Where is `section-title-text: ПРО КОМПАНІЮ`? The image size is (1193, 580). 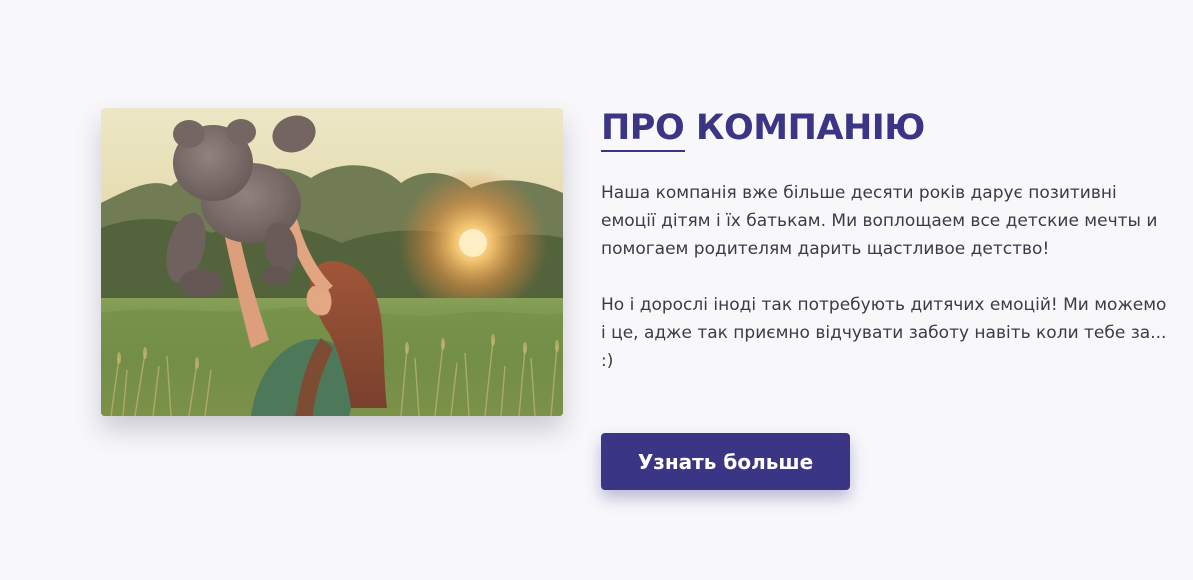
section-title-text: ПРО КОМПАНІЮ is located at coordinates (763, 128).